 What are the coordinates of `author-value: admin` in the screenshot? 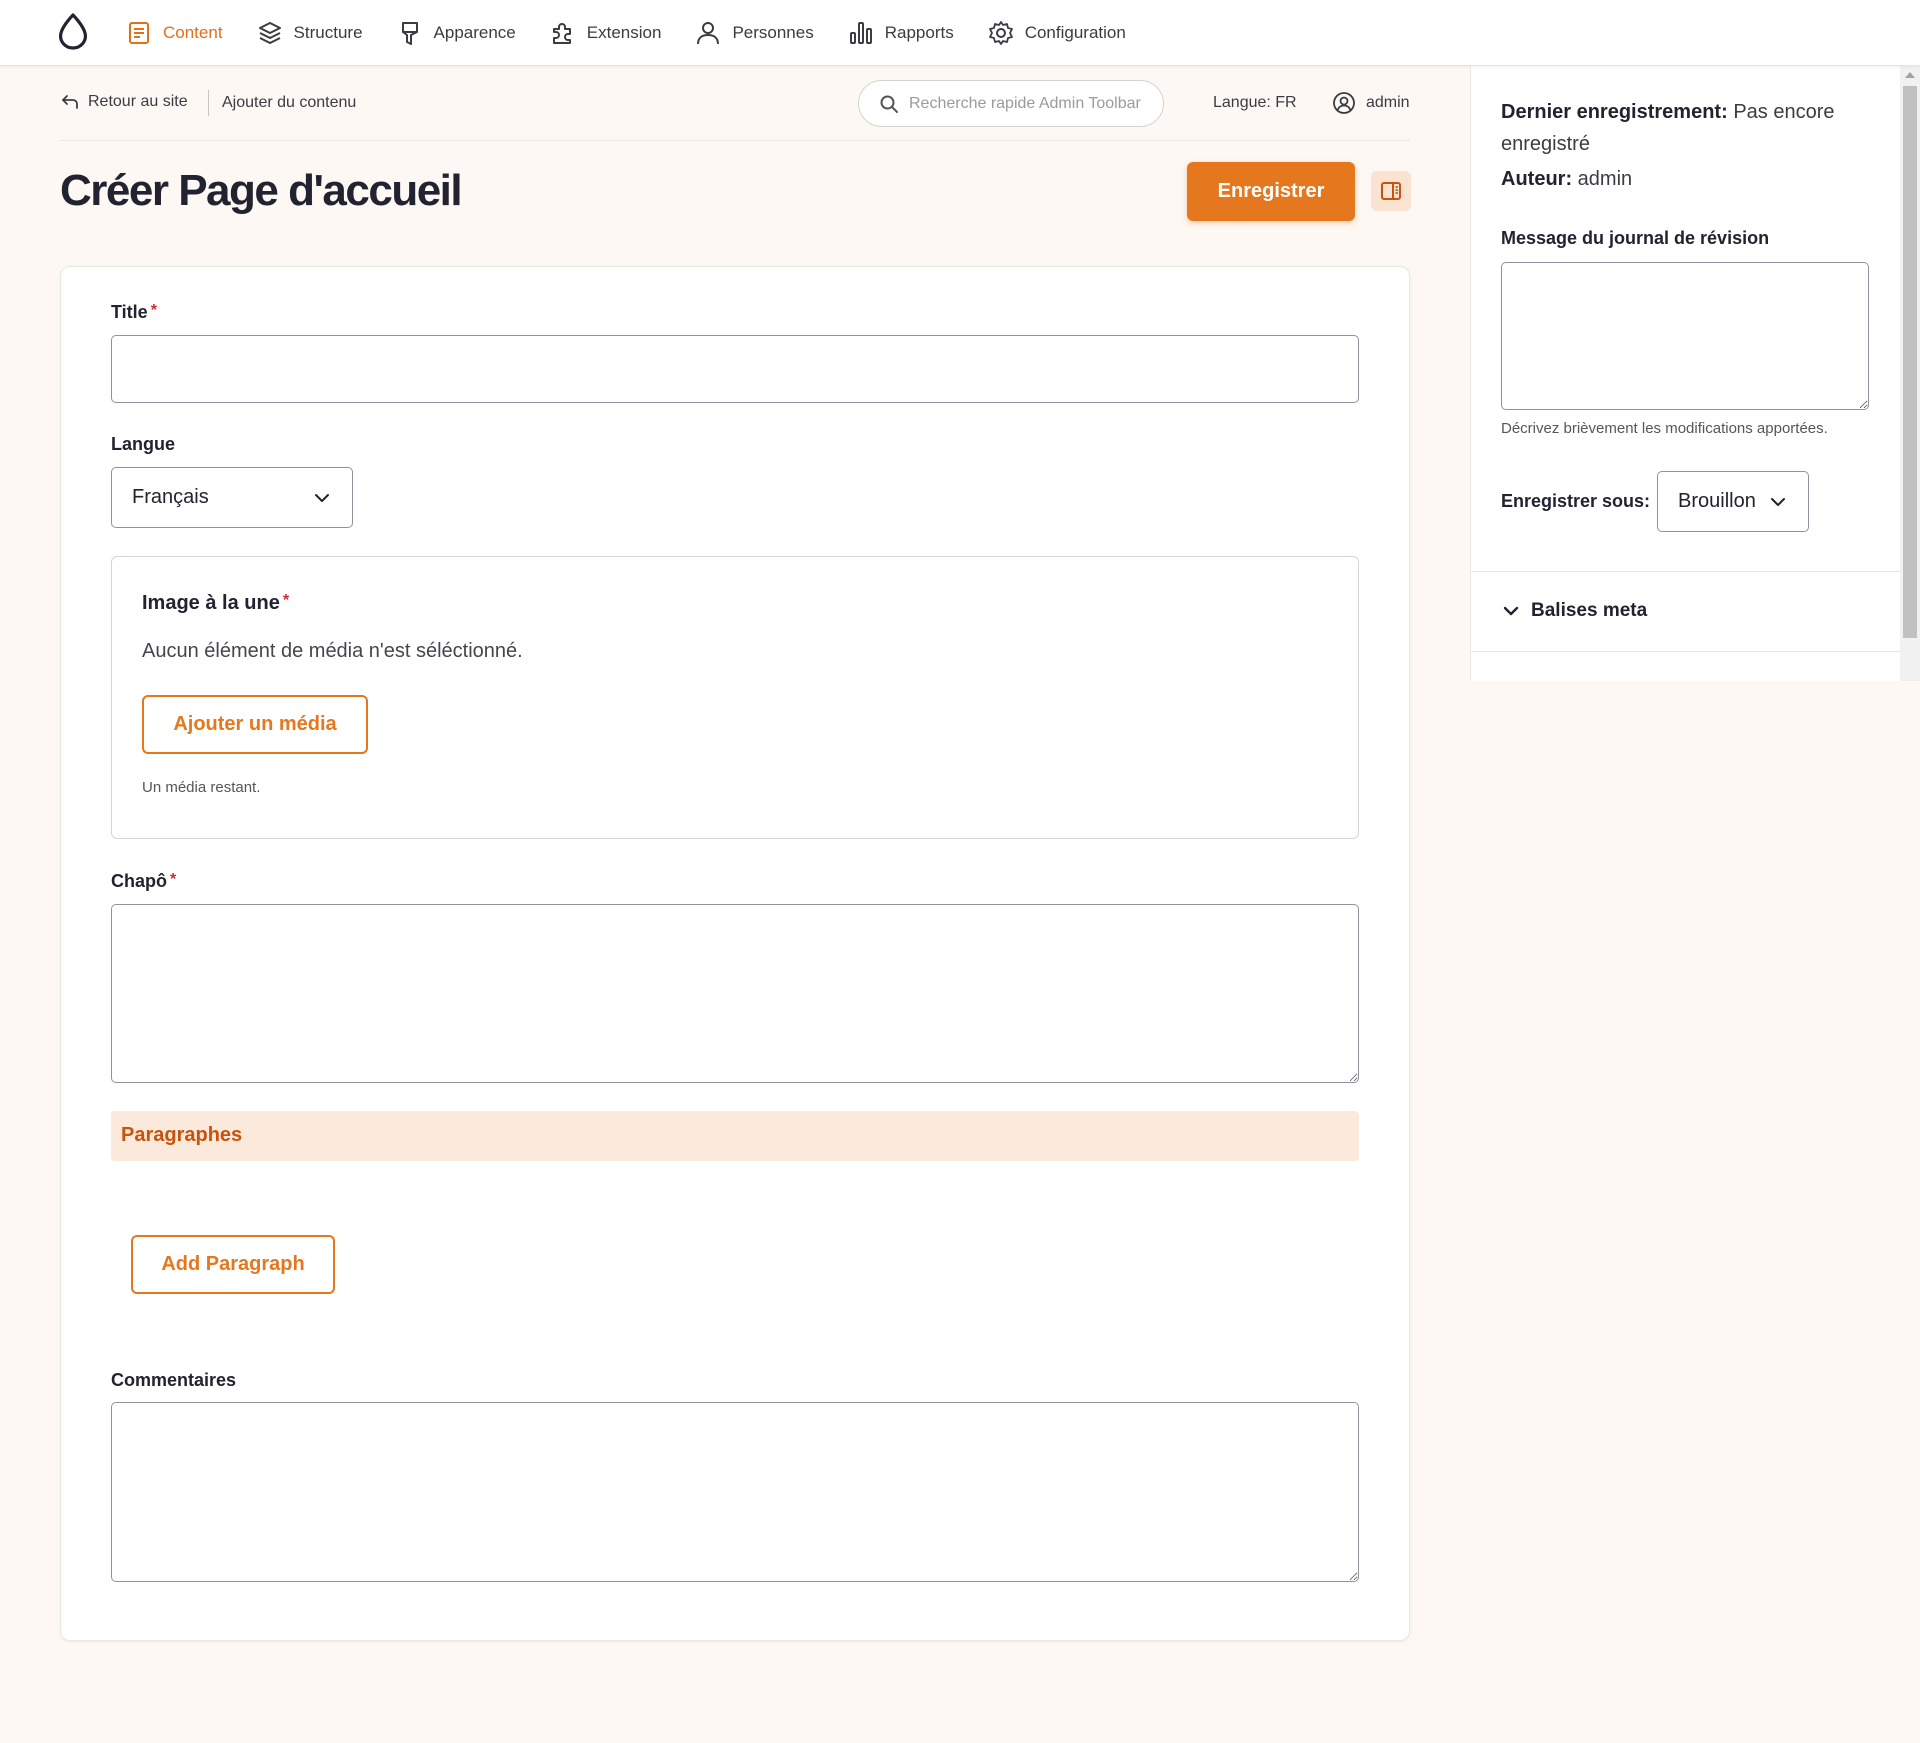 It's located at (1605, 179).